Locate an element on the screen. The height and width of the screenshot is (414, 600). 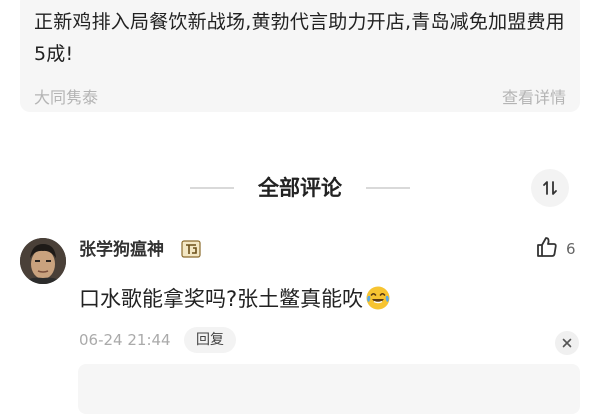
tears-of-joy-emoji-icon is located at coordinates (378, 298).